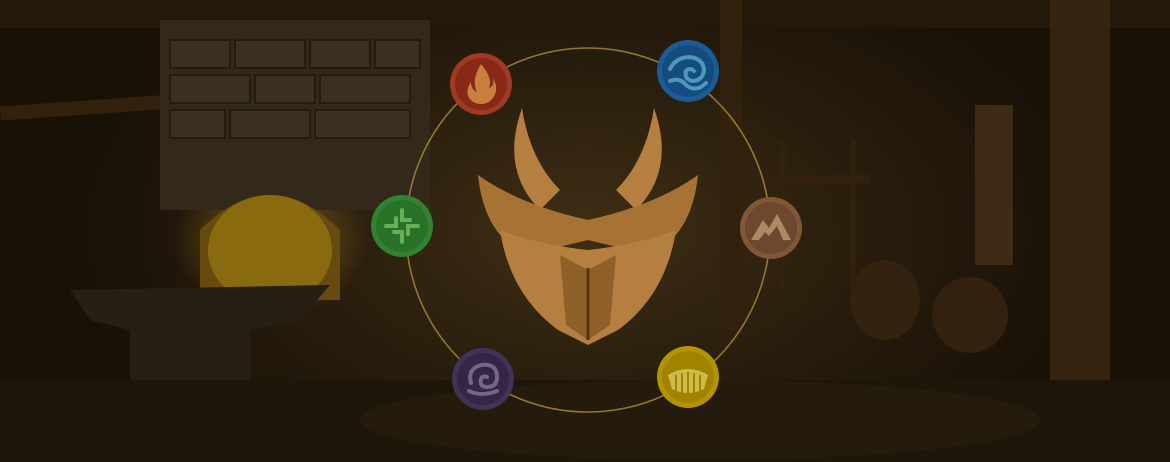  I want to click on death-element-button, so click(483, 379).